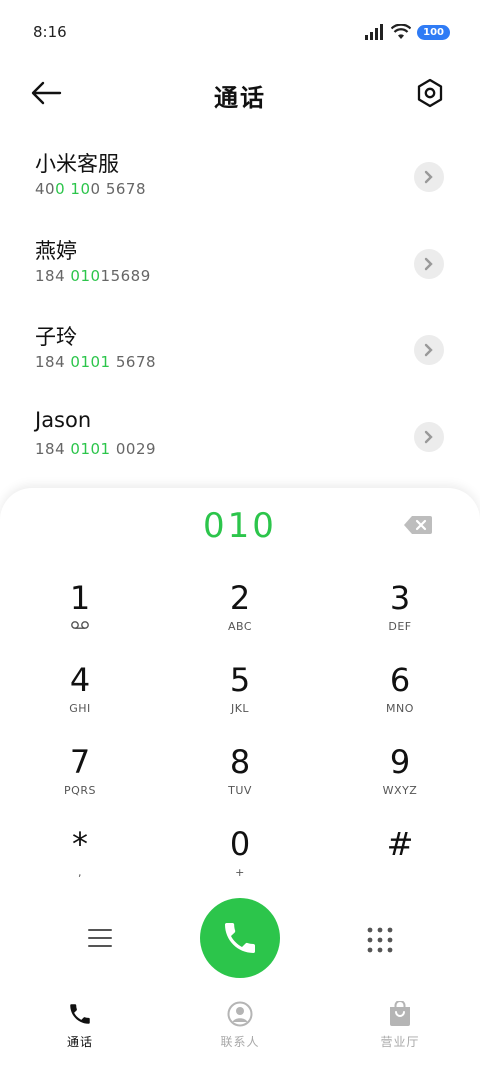  Describe the element at coordinates (240, 680) in the screenshot. I see `key-digit: 5` at that location.